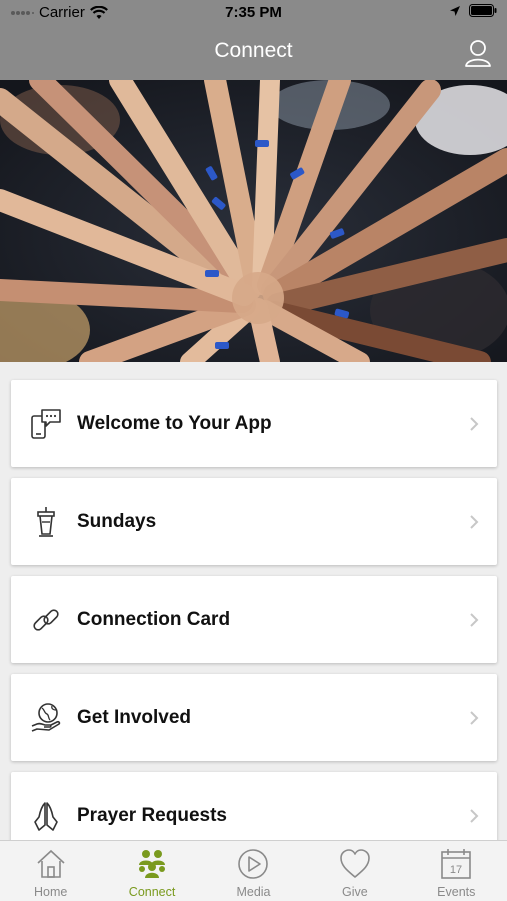 This screenshot has height=901, width=507. I want to click on home-icon, so click(51, 863).